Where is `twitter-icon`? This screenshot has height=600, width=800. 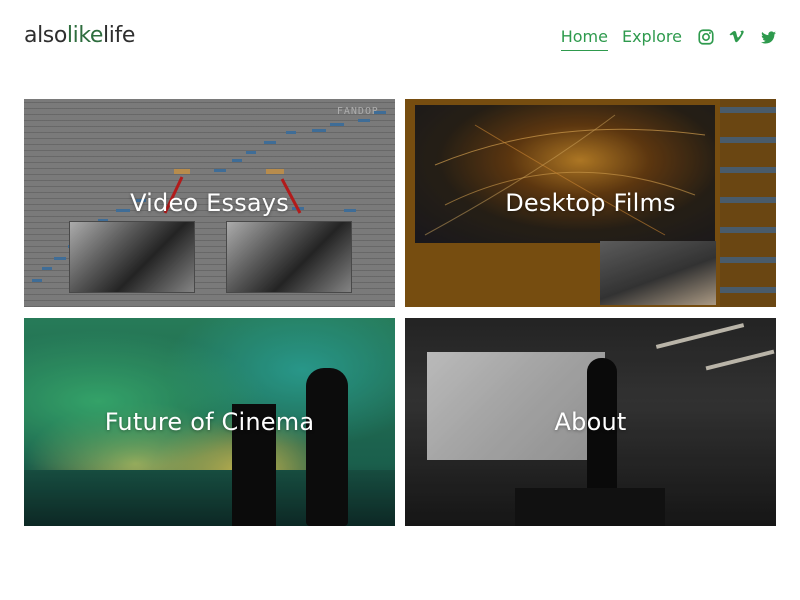 twitter-icon is located at coordinates (768, 37).